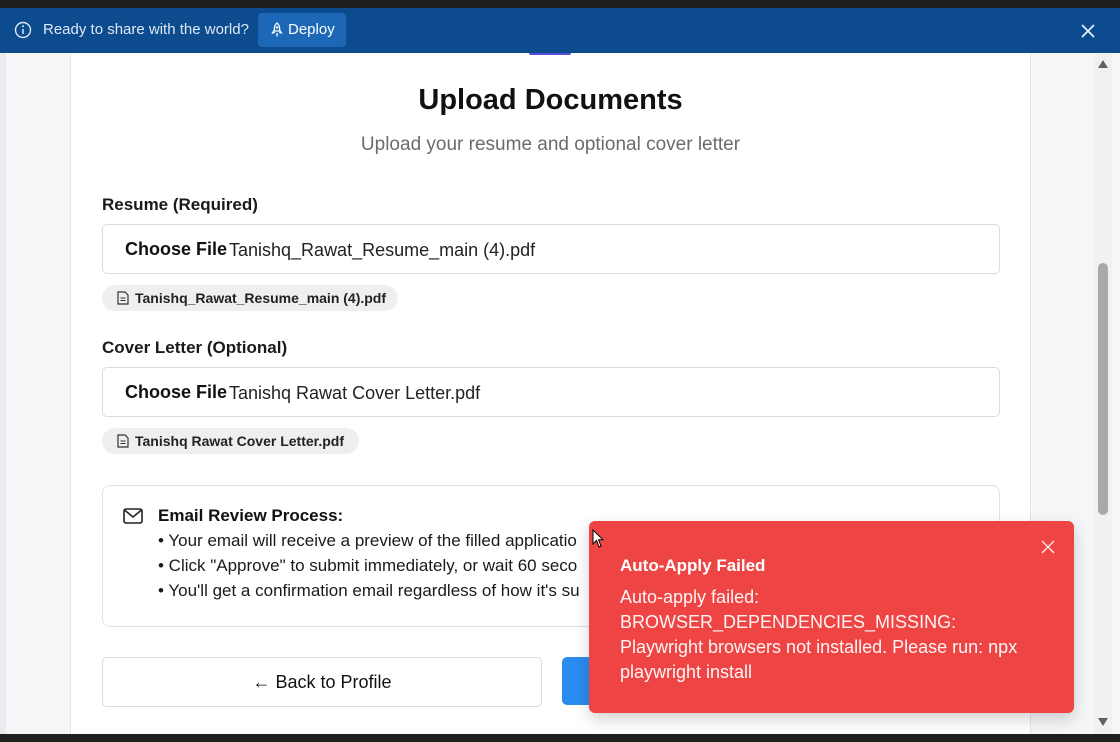 The height and width of the screenshot is (742, 1120). Describe the element at coordinates (382, 250) in the screenshot. I see `resume-file-name: Tanishq_Rawat_Resume_main (4).pdf` at that location.